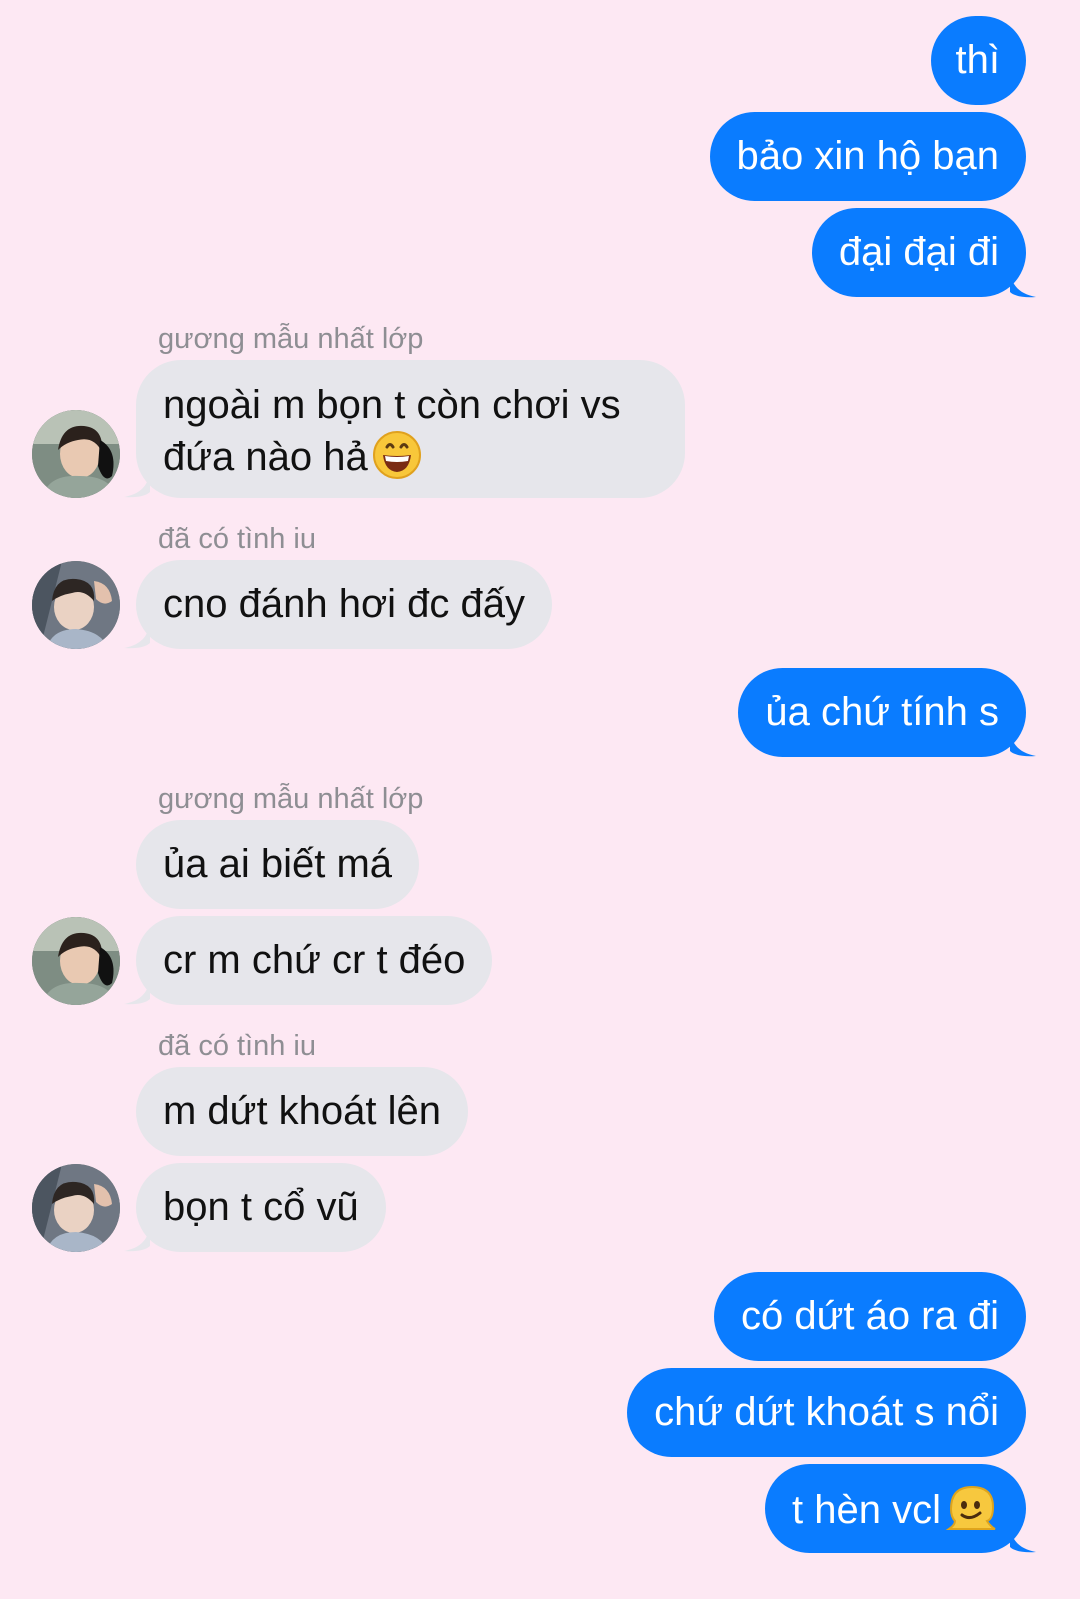 The width and height of the screenshot is (1080, 1599). I want to click on message-text-line: đứa nào hả, so click(265, 457).